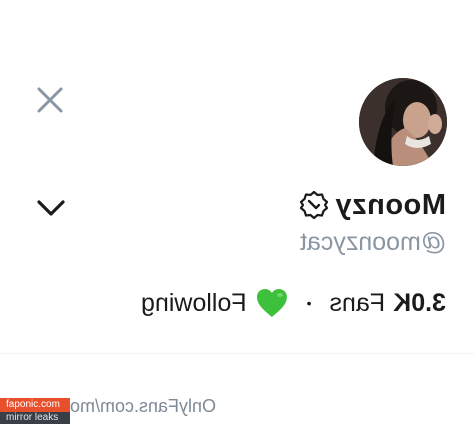 This screenshot has height=424, width=474. I want to click on close-icon, so click(50, 100).